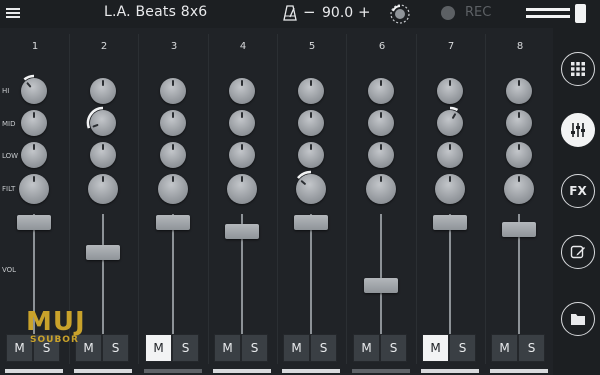 The image size is (600, 375). Describe the element at coordinates (309, 12) in the screenshot. I see `tempo-decrease-button: −` at that location.